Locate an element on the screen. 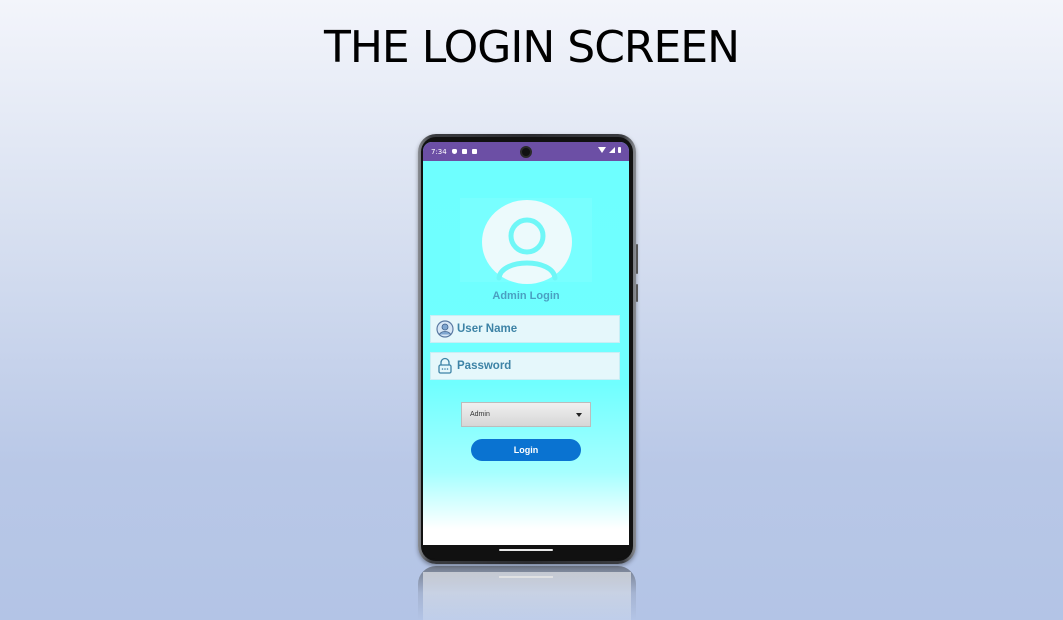 The width and height of the screenshot is (1063, 620). navigation-bar is located at coordinates (526, 552).